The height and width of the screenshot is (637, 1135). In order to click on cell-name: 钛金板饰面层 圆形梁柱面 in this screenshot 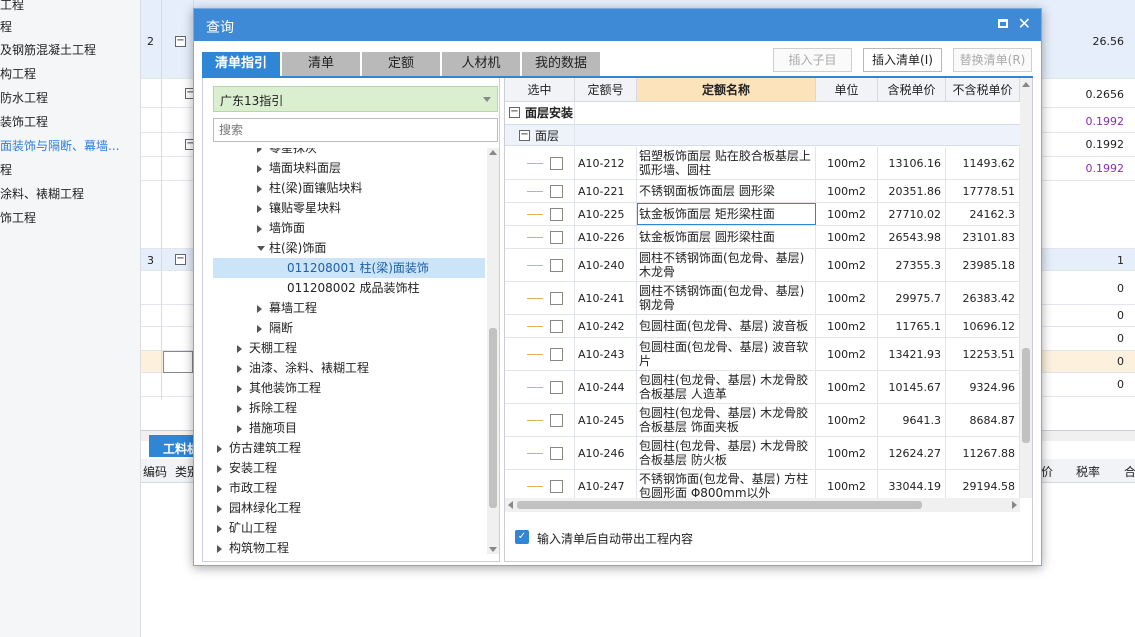, I will do `click(726, 237)`.